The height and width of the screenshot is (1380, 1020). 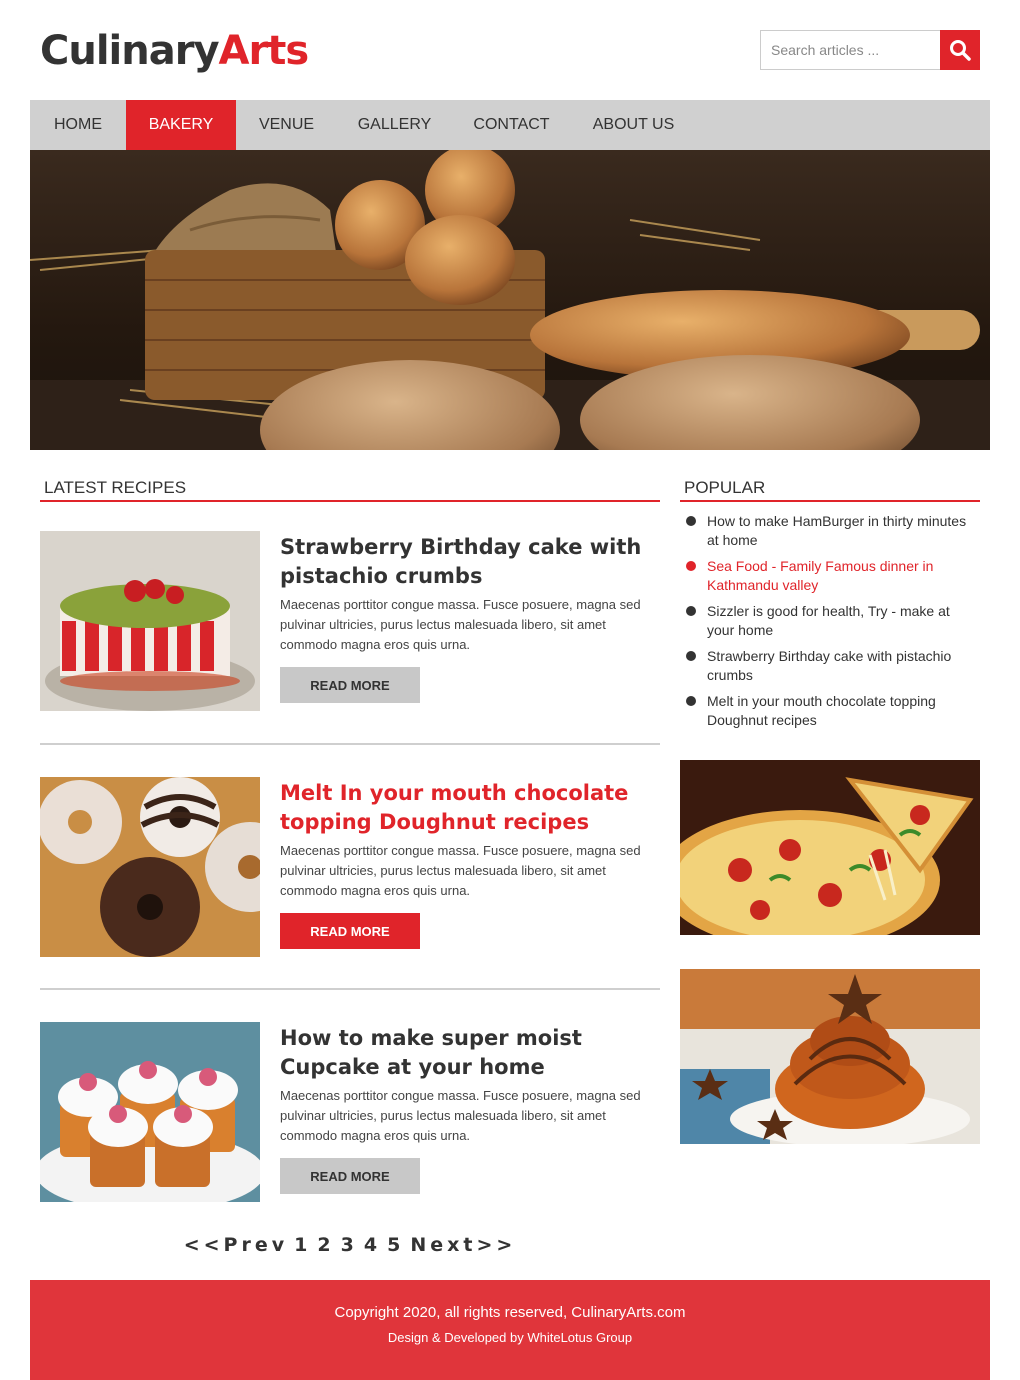 I want to click on pagination-page-5: 5, so click(x=395, y=1245).